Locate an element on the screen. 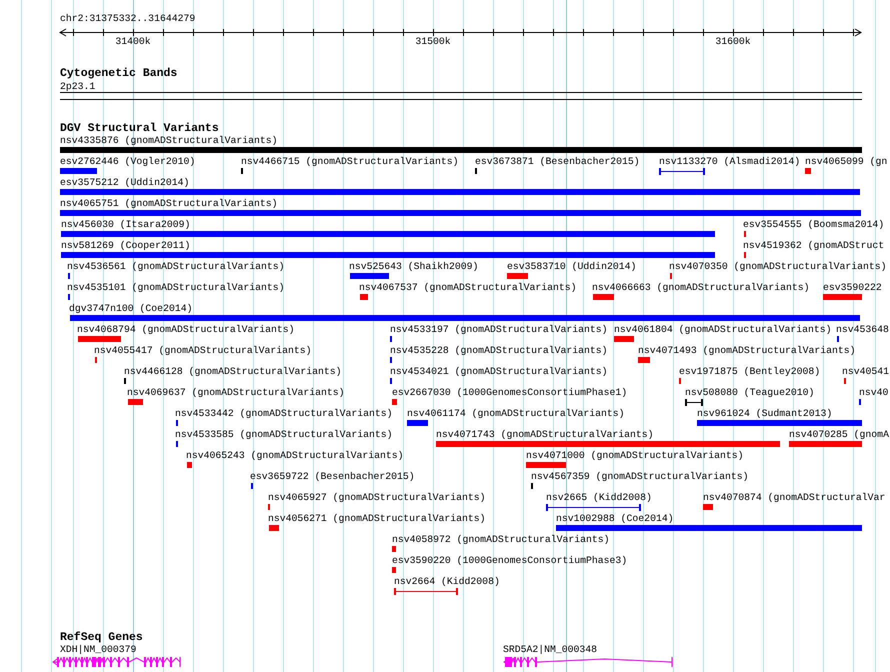  feature-label: esv3590220 (1000GenomesConsortiumPhase3) is located at coordinates (510, 560).